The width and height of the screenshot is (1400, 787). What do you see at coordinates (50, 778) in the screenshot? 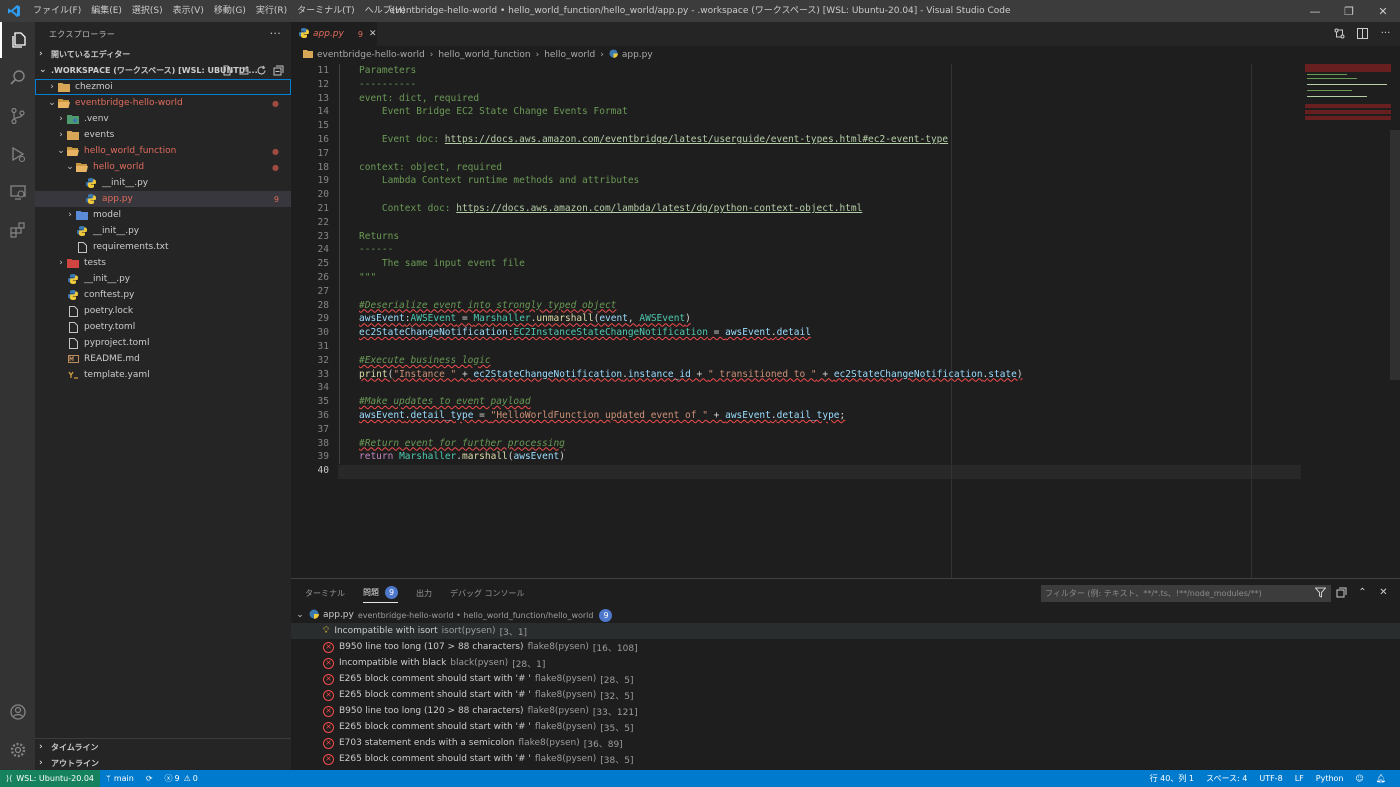
I see `remote-indicator: ⟩⟨ WSL: Ubuntu-20.04` at bounding box center [50, 778].